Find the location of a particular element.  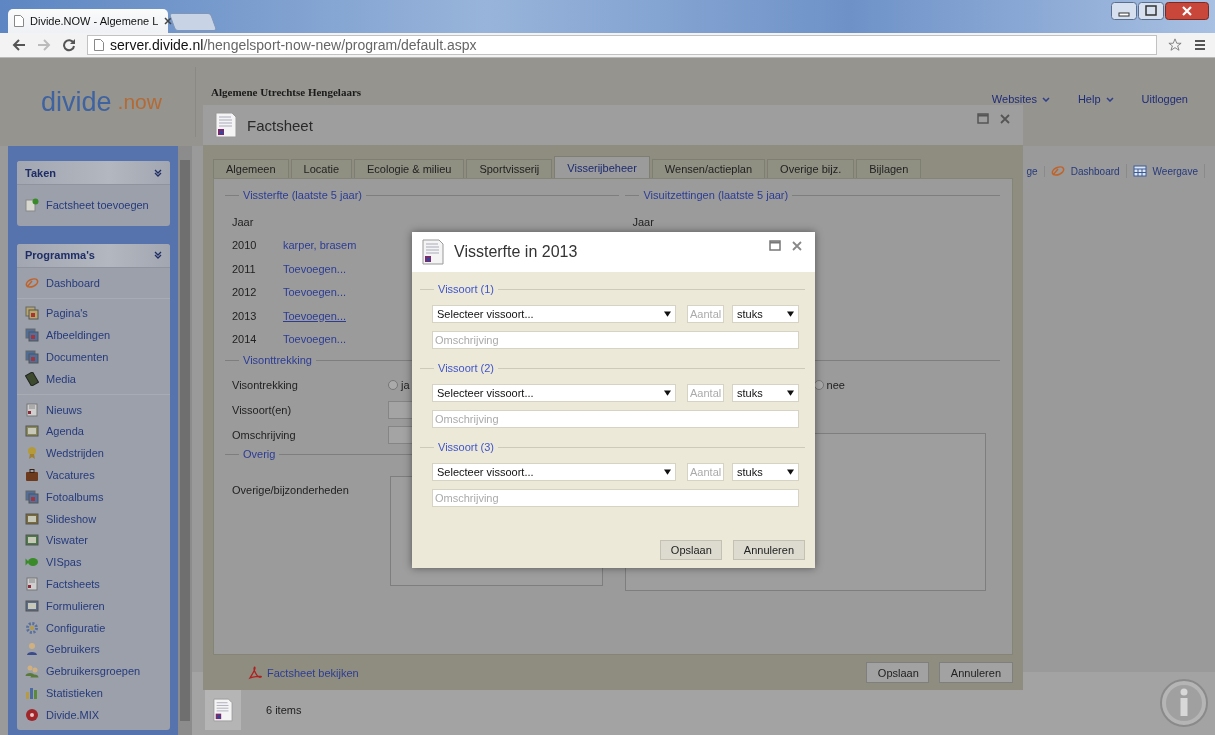

year-label: 2011 is located at coordinates (244, 268).